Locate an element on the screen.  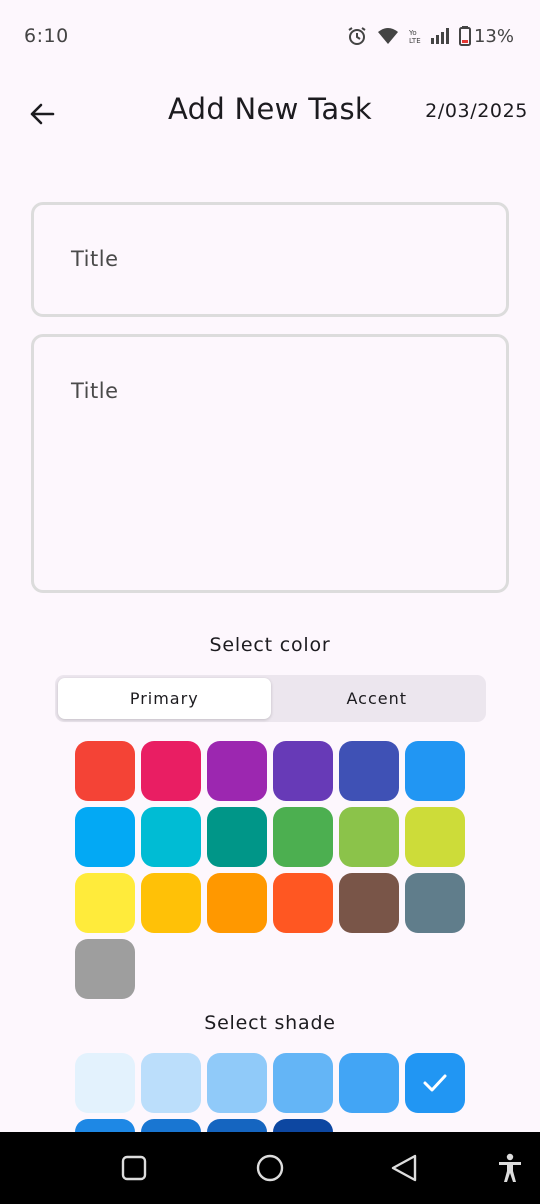
battery-icon: 13% is located at coordinates (486, 36).